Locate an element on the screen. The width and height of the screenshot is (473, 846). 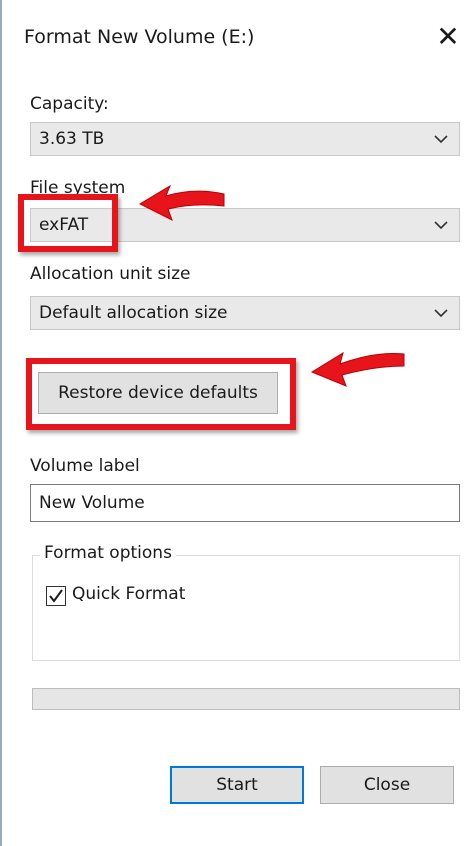
title-bar: Format New Volume (E:) ✕ is located at coordinates (237, 38).